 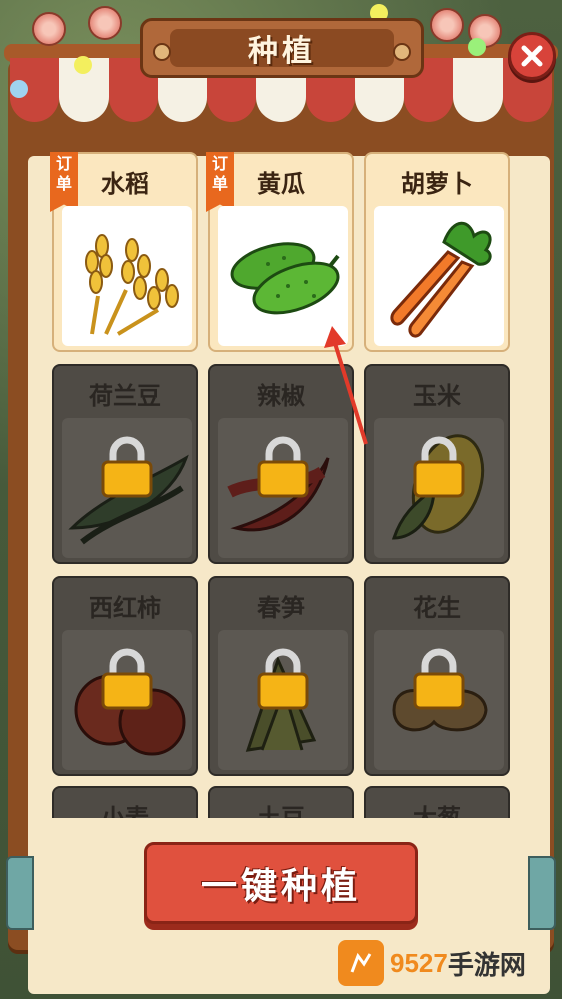 I want to click on one-click-plant-button: 一键种植, so click(x=281, y=883).